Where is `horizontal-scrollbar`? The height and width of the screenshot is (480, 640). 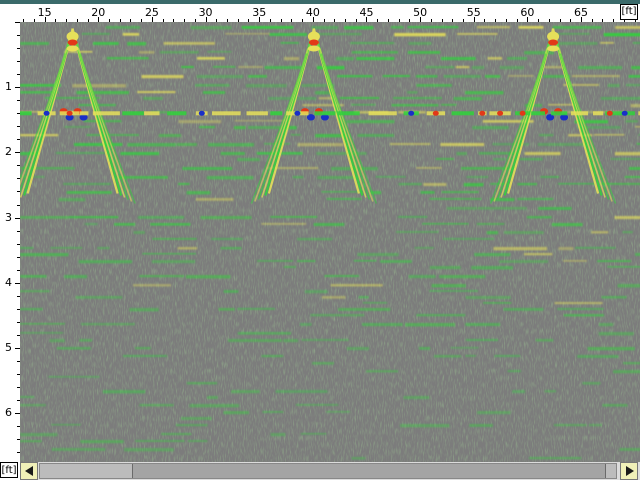
horizontal-scrollbar is located at coordinates (330, 471).